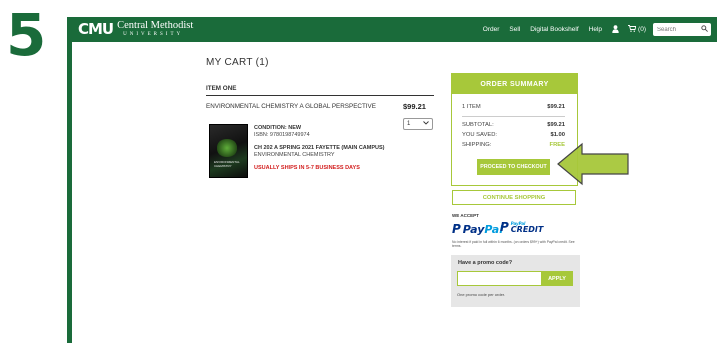  Describe the element at coordinates (473, 229) in the screenshot. I see `paypal-pay: Pay` at that location.